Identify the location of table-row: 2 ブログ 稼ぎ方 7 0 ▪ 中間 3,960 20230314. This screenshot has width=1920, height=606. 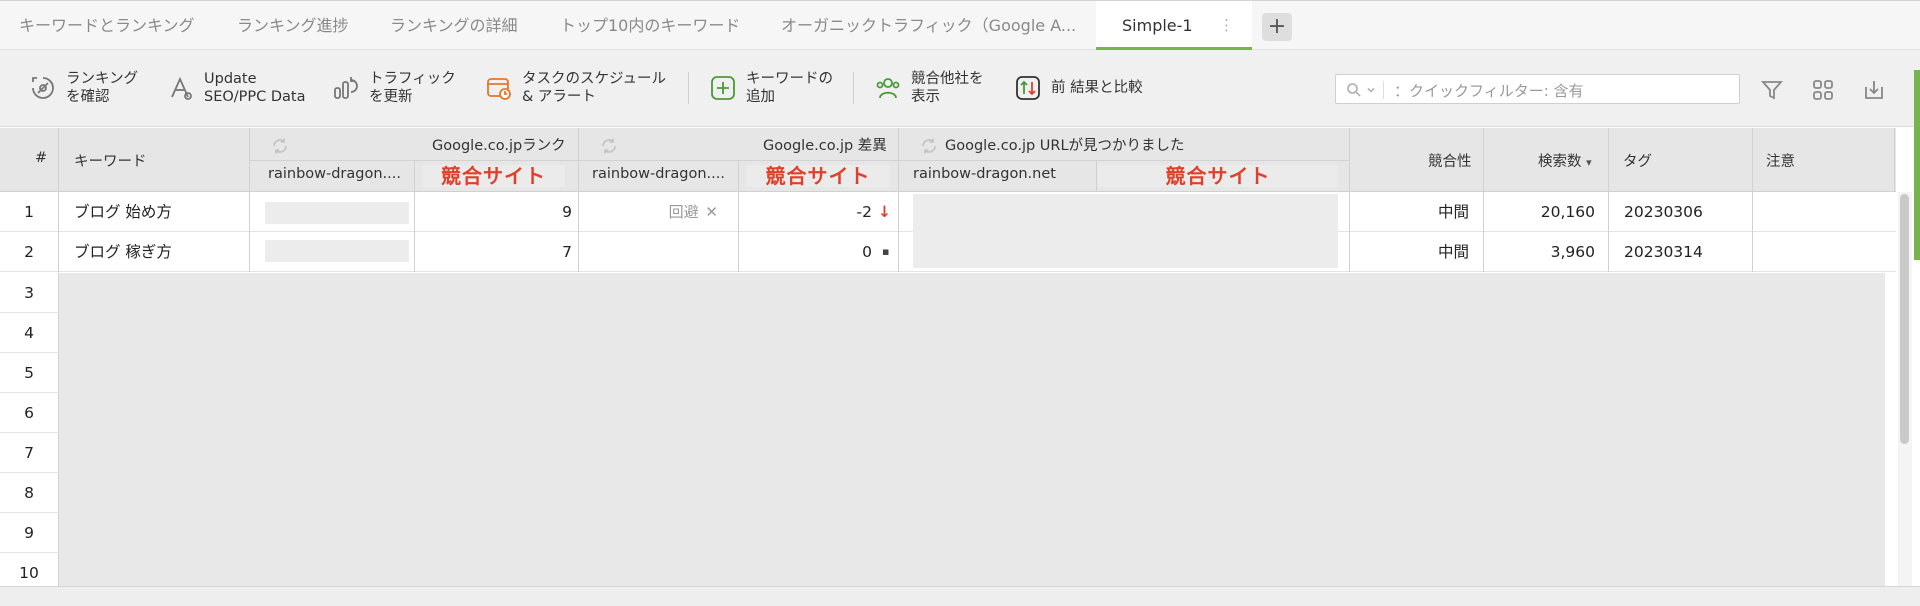
(948, 252).